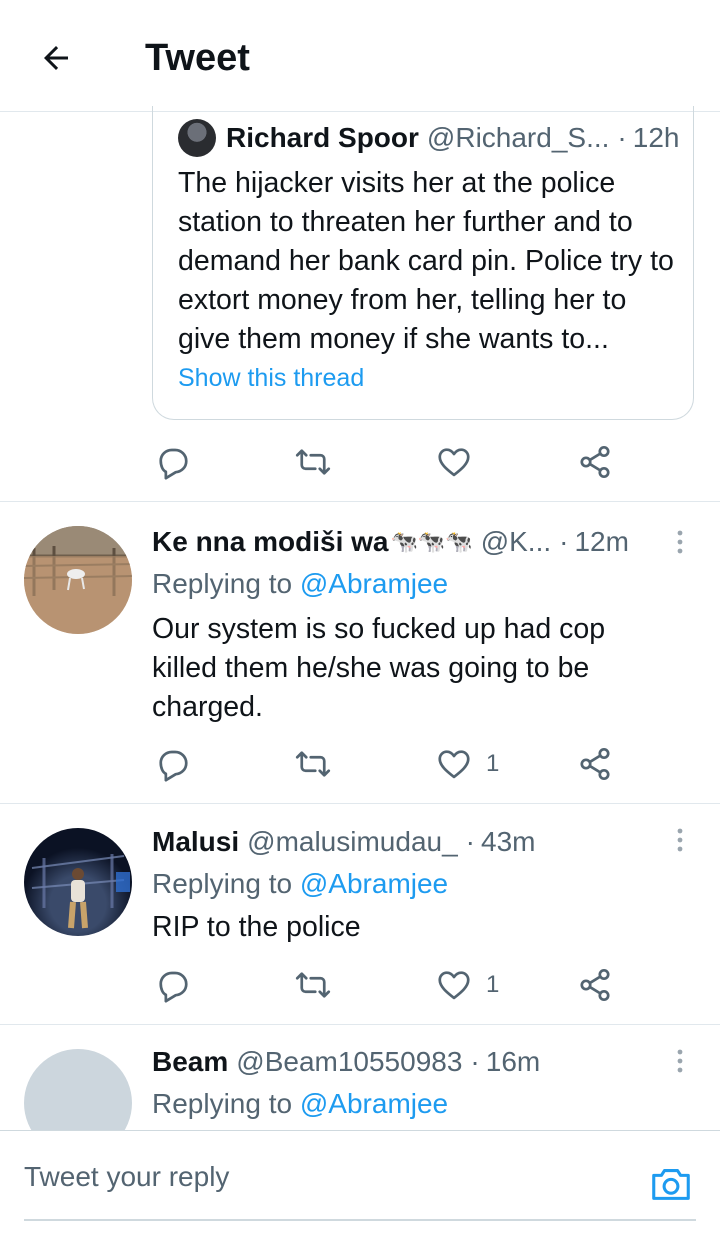  I want to click on name-emoji: 🐄🐄🐄, so click(431, 541).